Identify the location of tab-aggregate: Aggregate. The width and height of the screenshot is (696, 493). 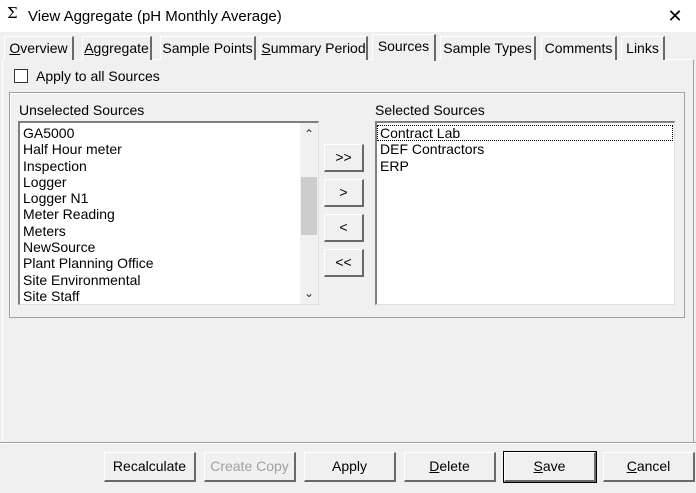
(117, 48).